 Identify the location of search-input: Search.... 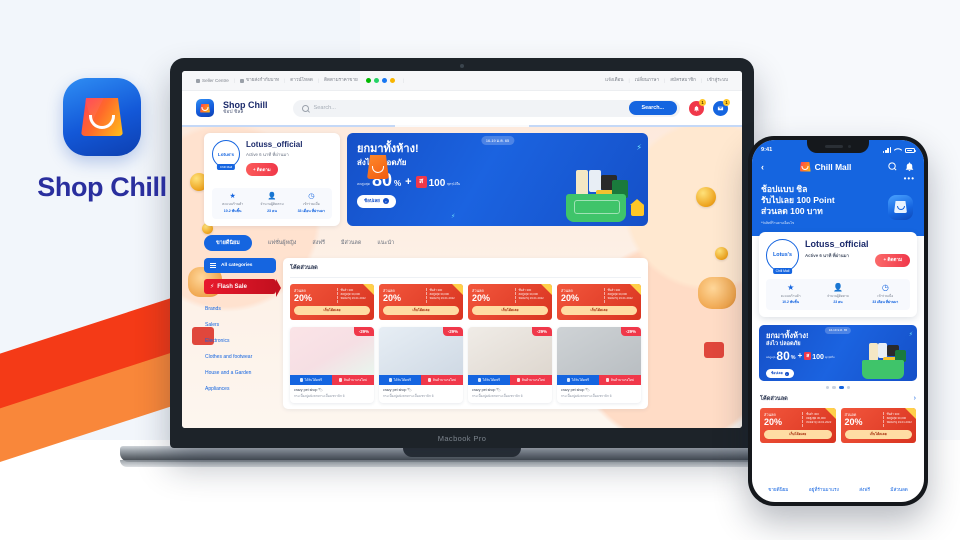
(469, 108).